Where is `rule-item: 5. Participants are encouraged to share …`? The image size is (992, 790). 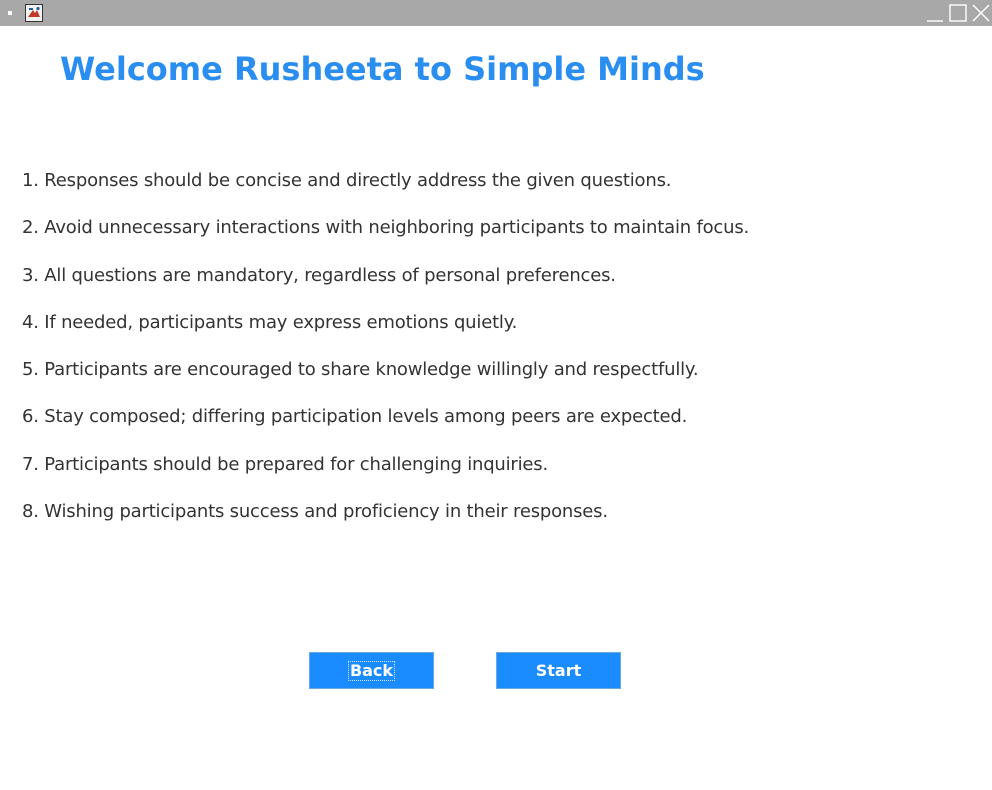
rule-item: 5. Participants are encouraged to share … is located at coordinates (360, 370).